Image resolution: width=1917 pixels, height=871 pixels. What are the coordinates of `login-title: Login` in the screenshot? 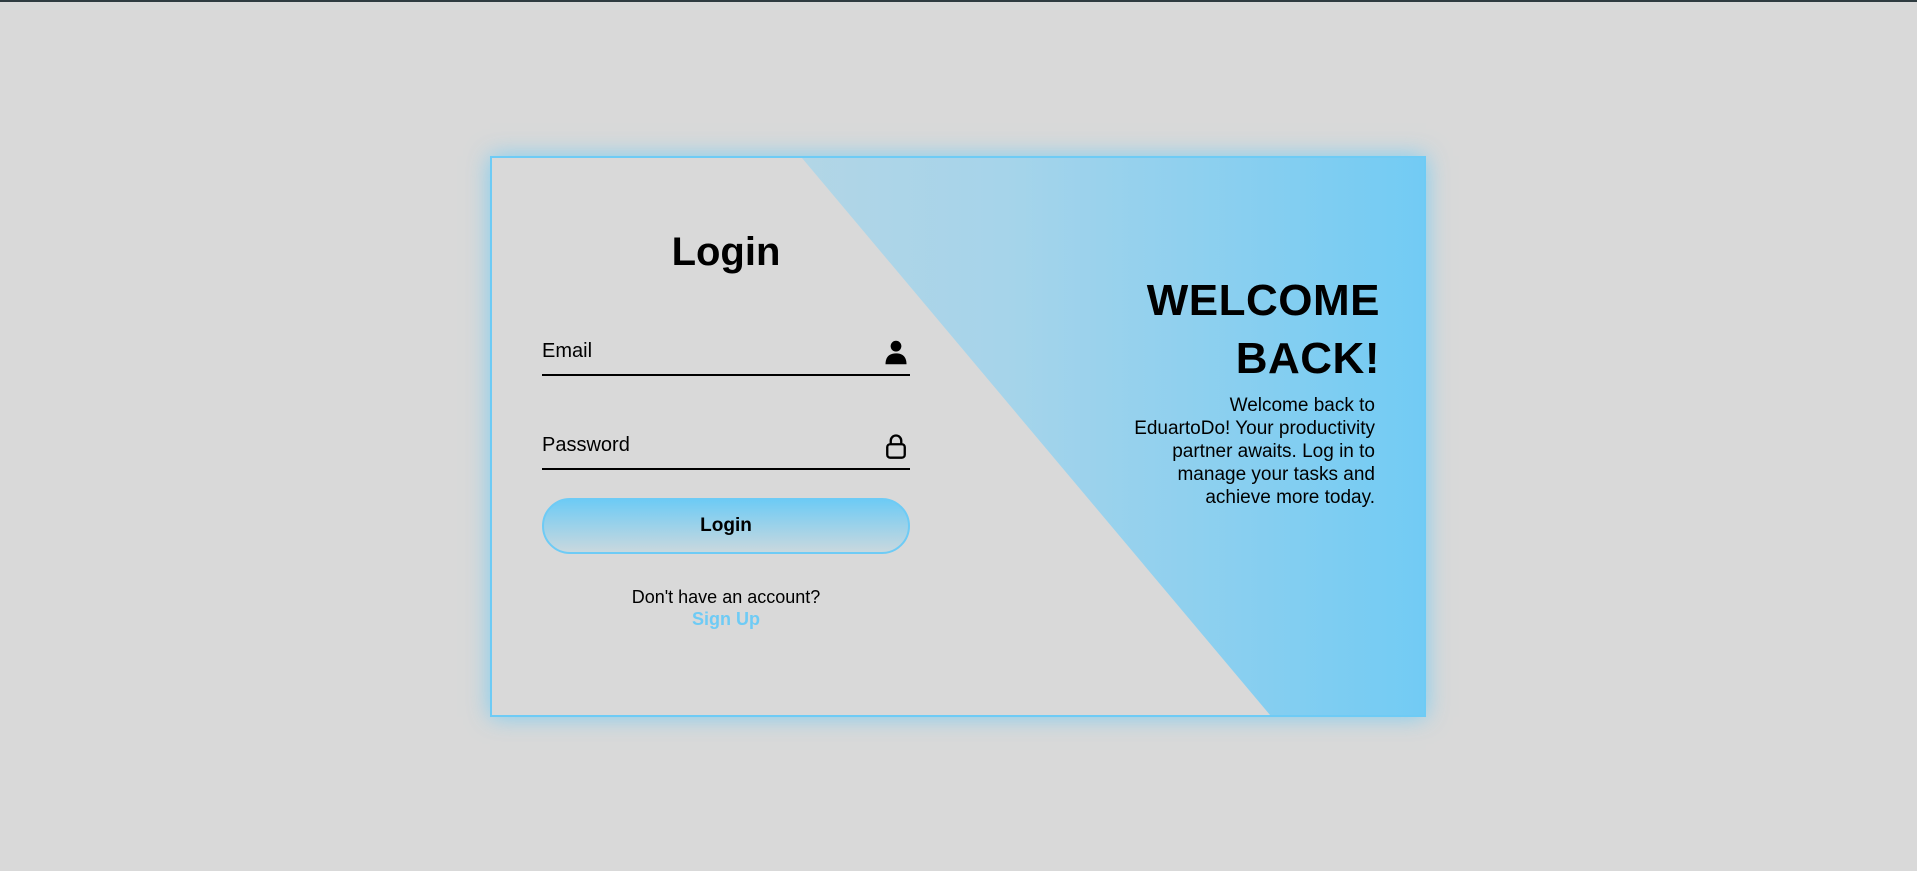 It's located at (726, 252).